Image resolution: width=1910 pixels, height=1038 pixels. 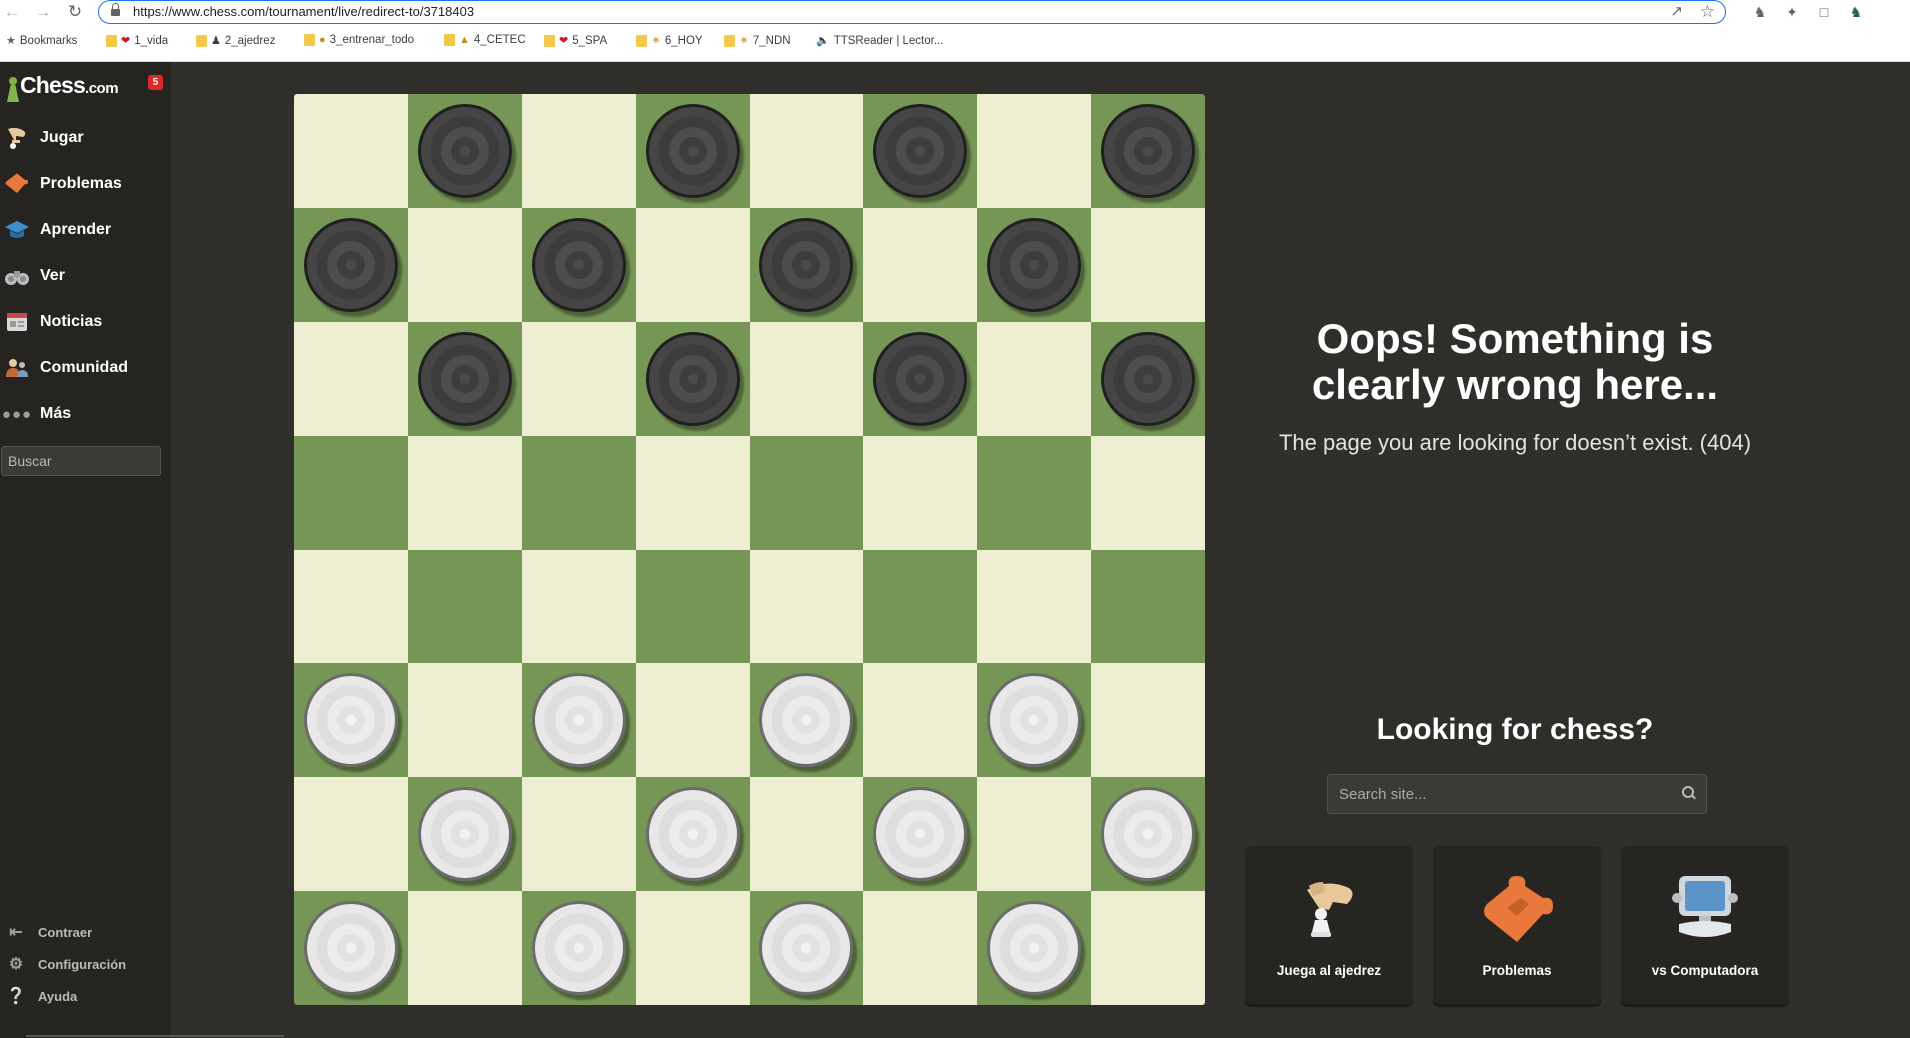 What do you see at coordinates (115, 10) in the screenshot?
I see `lock-icon` at bounding box center [115, 10].